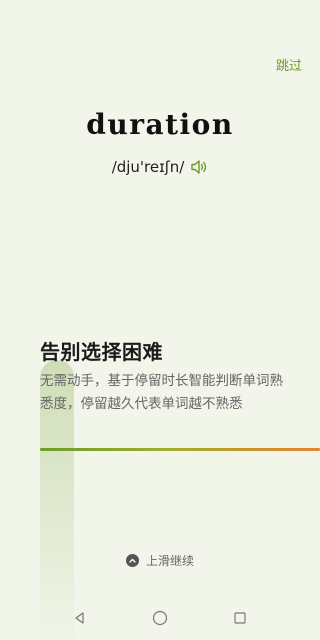 This screenshot has width=320, height=640. Describe the element at coordinates (101, 352) in the screenshot. I see `feature-headline: 告别选择困难` at that location.